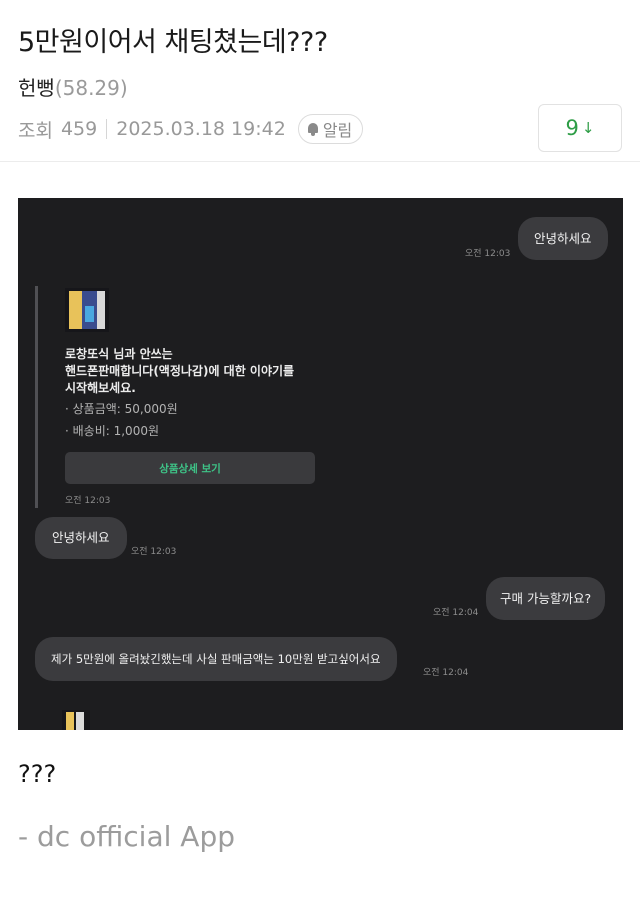 The width and height of the screenshot is (640, 905). What do you see at coordinates (121, 409) in the screenshot?
I see `product-price: · 상품금액: 50,000원` at bounding box center [121, 409].